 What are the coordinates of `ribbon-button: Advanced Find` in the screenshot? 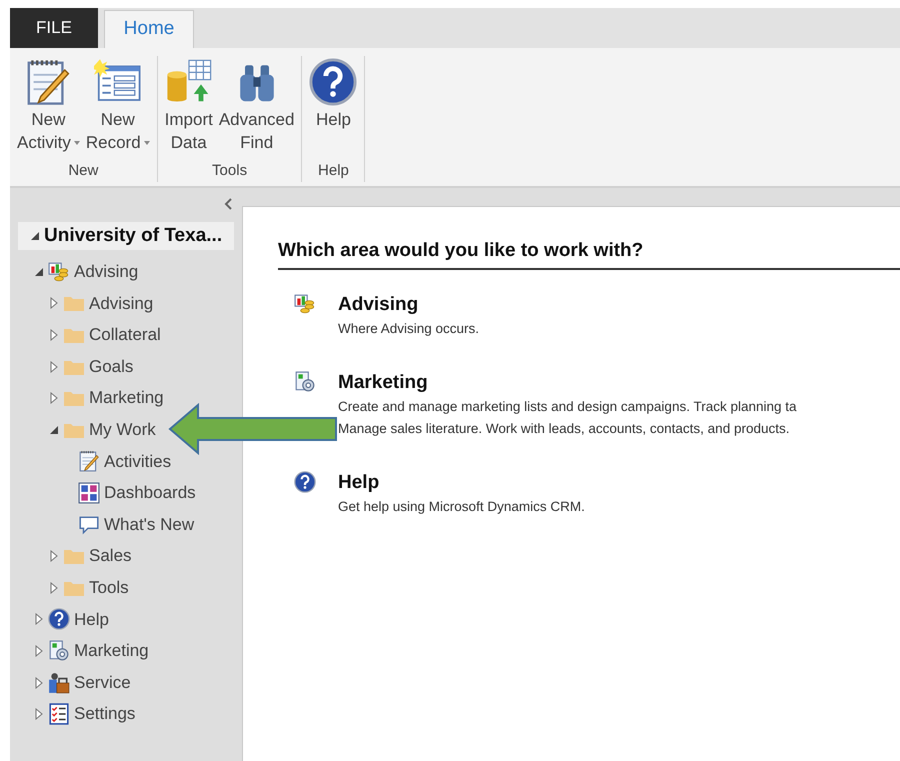 It's located at (257, 108).